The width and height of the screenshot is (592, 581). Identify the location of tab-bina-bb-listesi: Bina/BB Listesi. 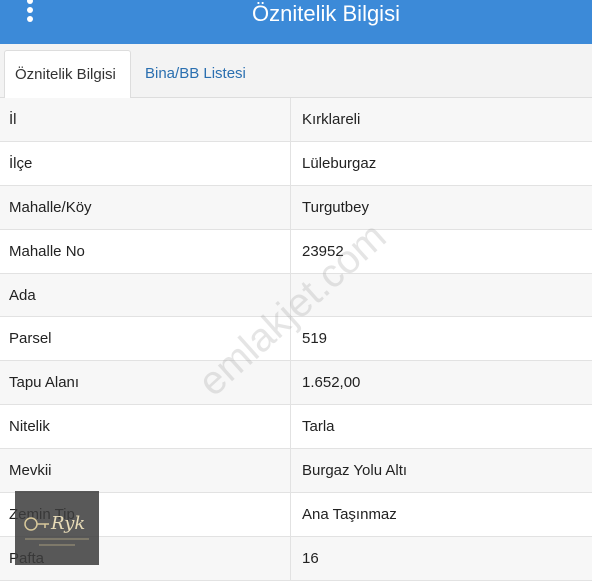
(195, 74).